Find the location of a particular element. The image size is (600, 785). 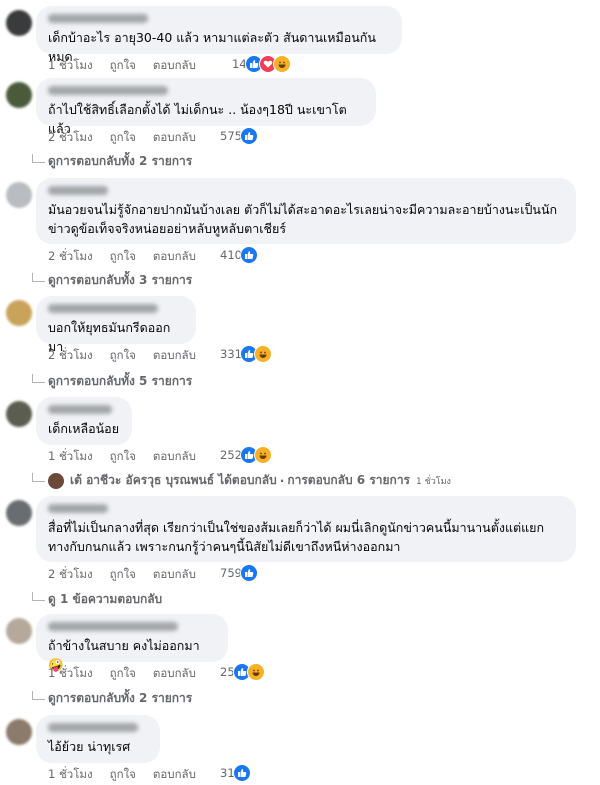

comment-bubble: ไอ้ย้วย น่าทุเรศ is located at coordinates (98, 739).